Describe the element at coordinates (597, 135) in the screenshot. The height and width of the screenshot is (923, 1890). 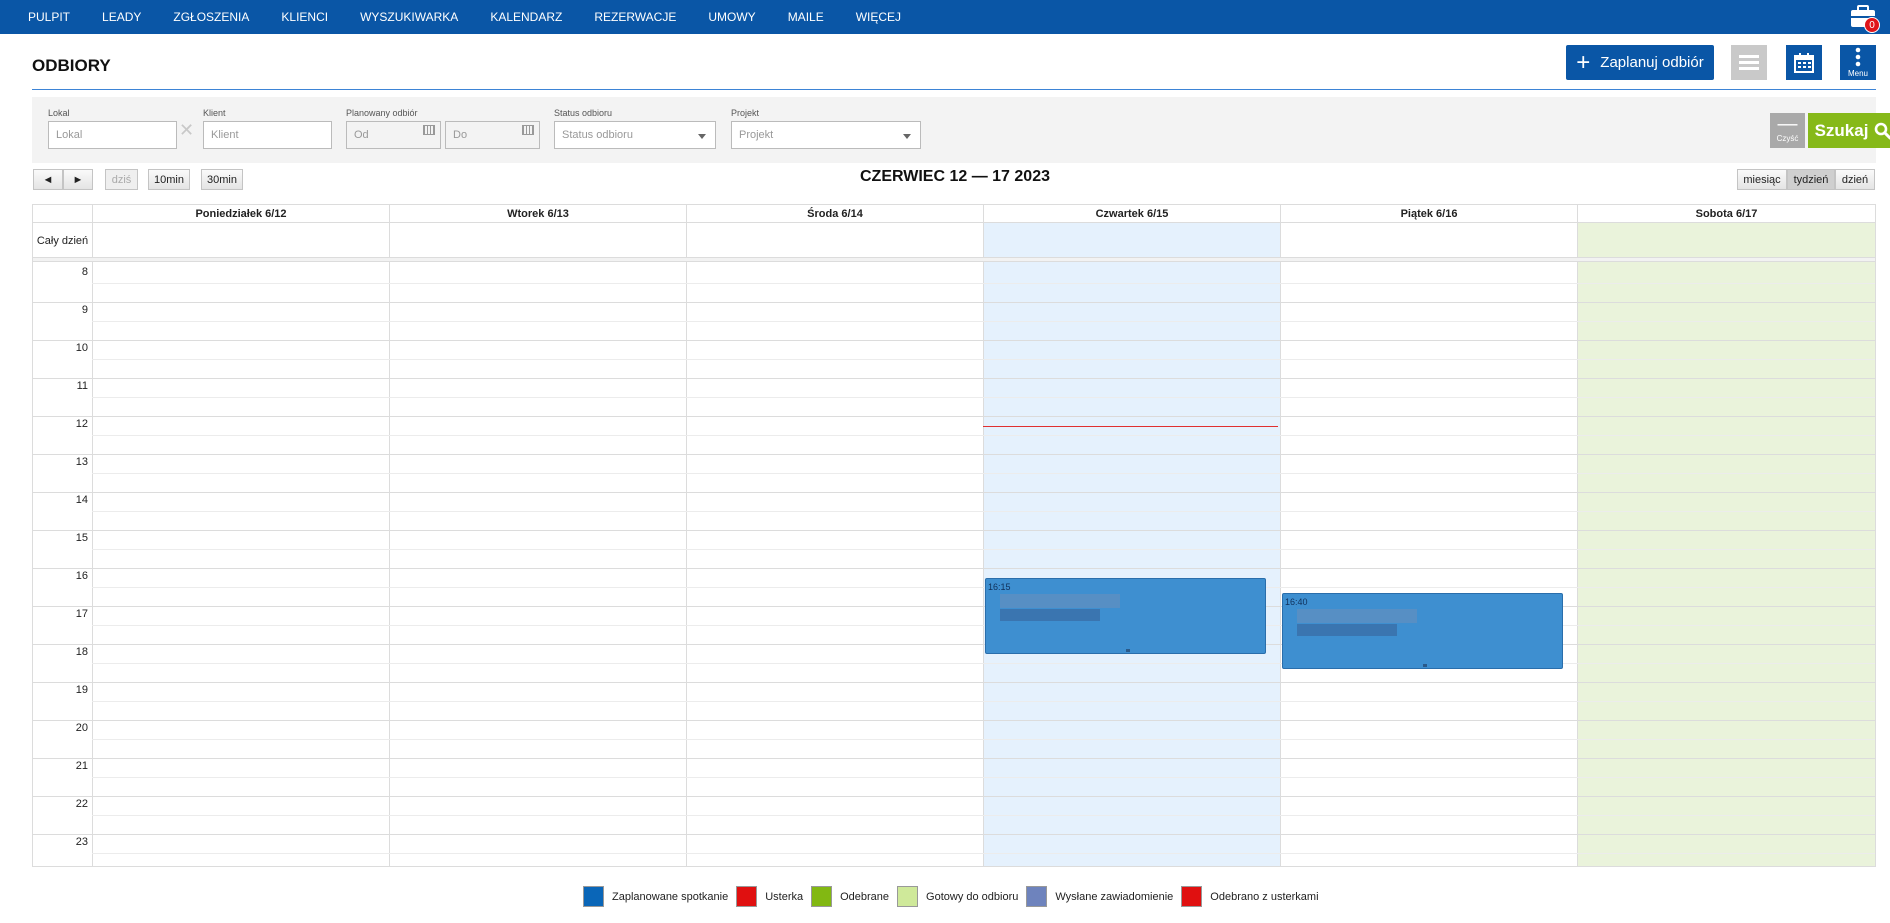
I see `status-select-value: Status odbioru` at that location.